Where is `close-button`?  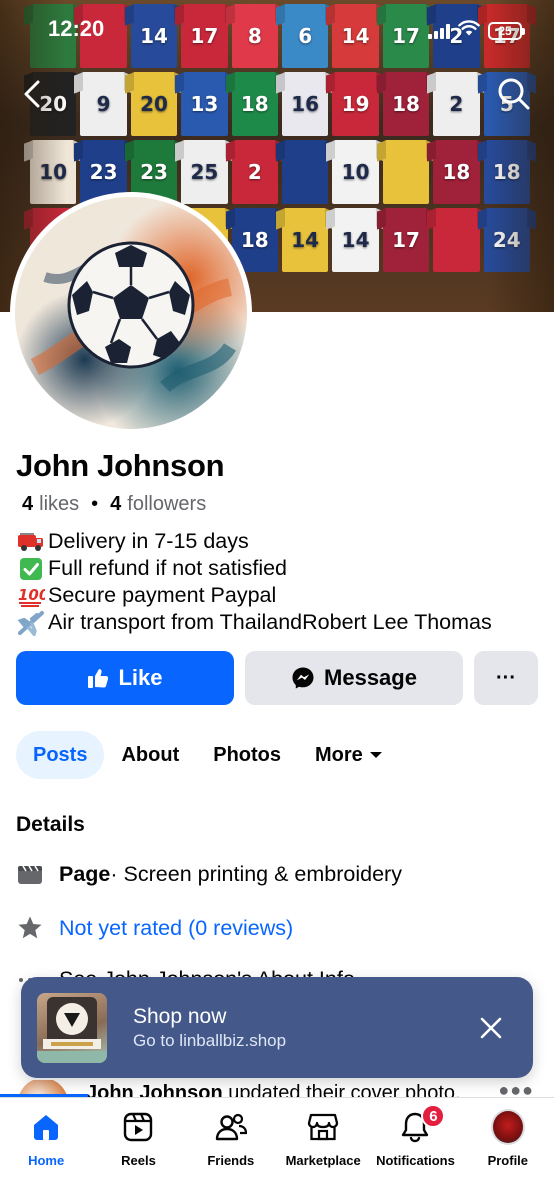 close-button is located at coordinates (491, 1028).